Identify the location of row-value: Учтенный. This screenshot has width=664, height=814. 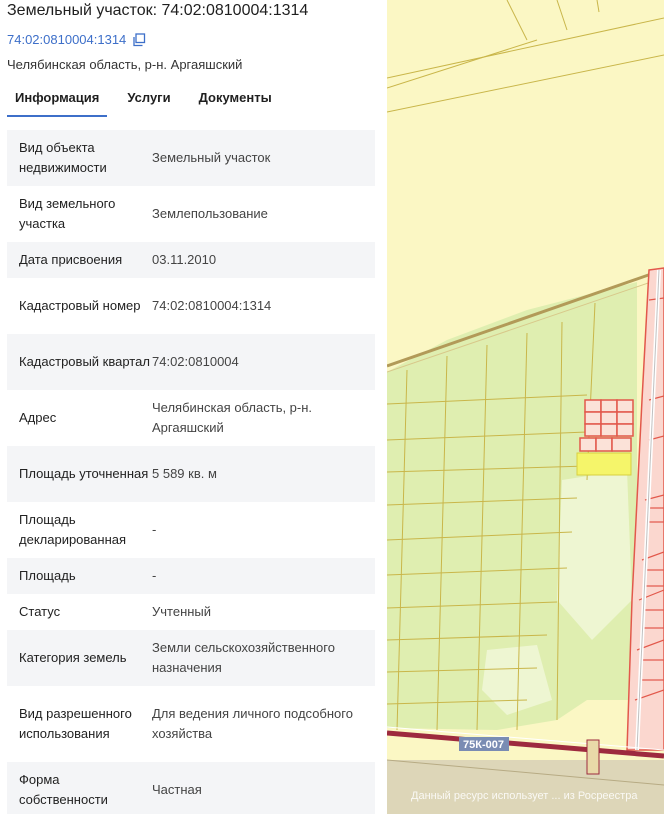
(182, 611).